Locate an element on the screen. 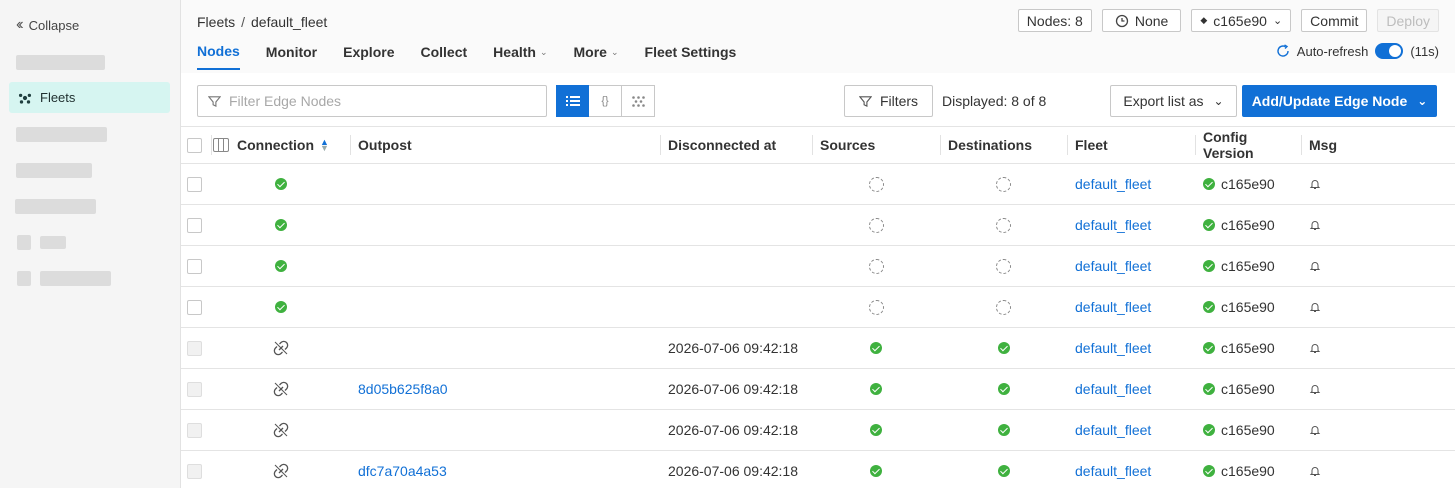  tab-monitor: Monitor is located at coordinates (291, 56).